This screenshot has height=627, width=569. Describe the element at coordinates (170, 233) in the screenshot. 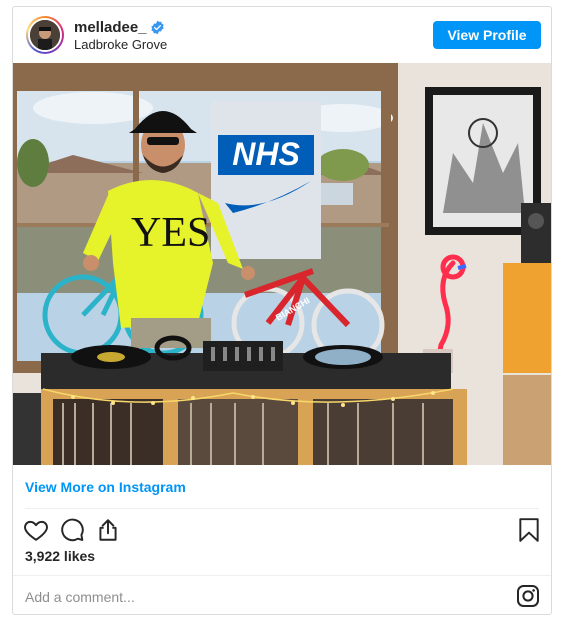

I see `shirt-yes-text: YES` at that location.